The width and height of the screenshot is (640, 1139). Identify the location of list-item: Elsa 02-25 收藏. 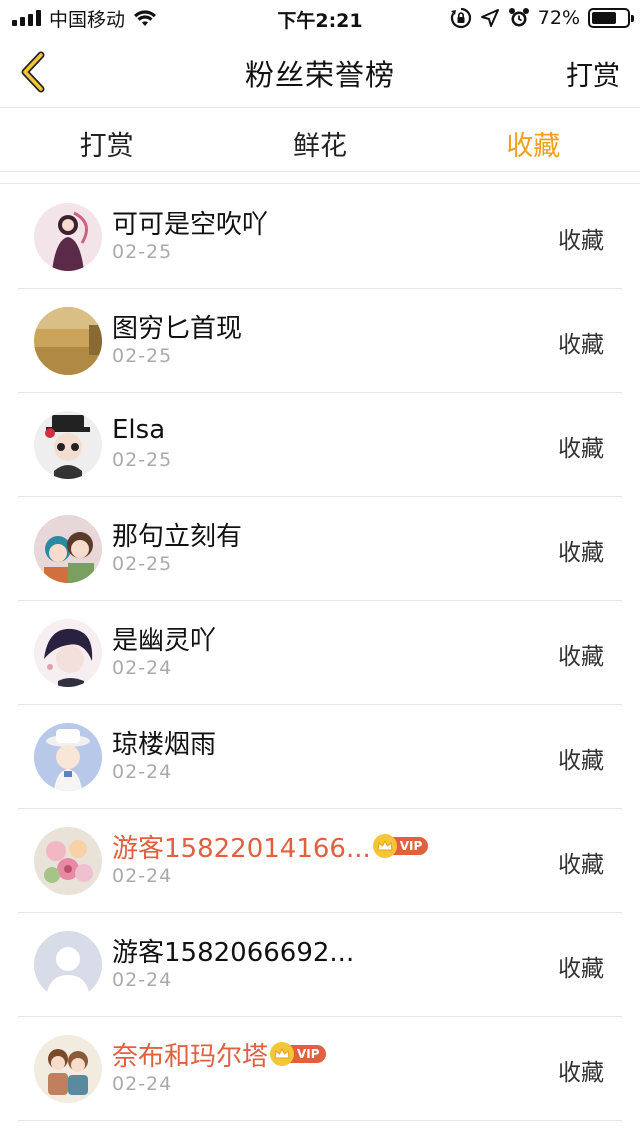
(320, 445).